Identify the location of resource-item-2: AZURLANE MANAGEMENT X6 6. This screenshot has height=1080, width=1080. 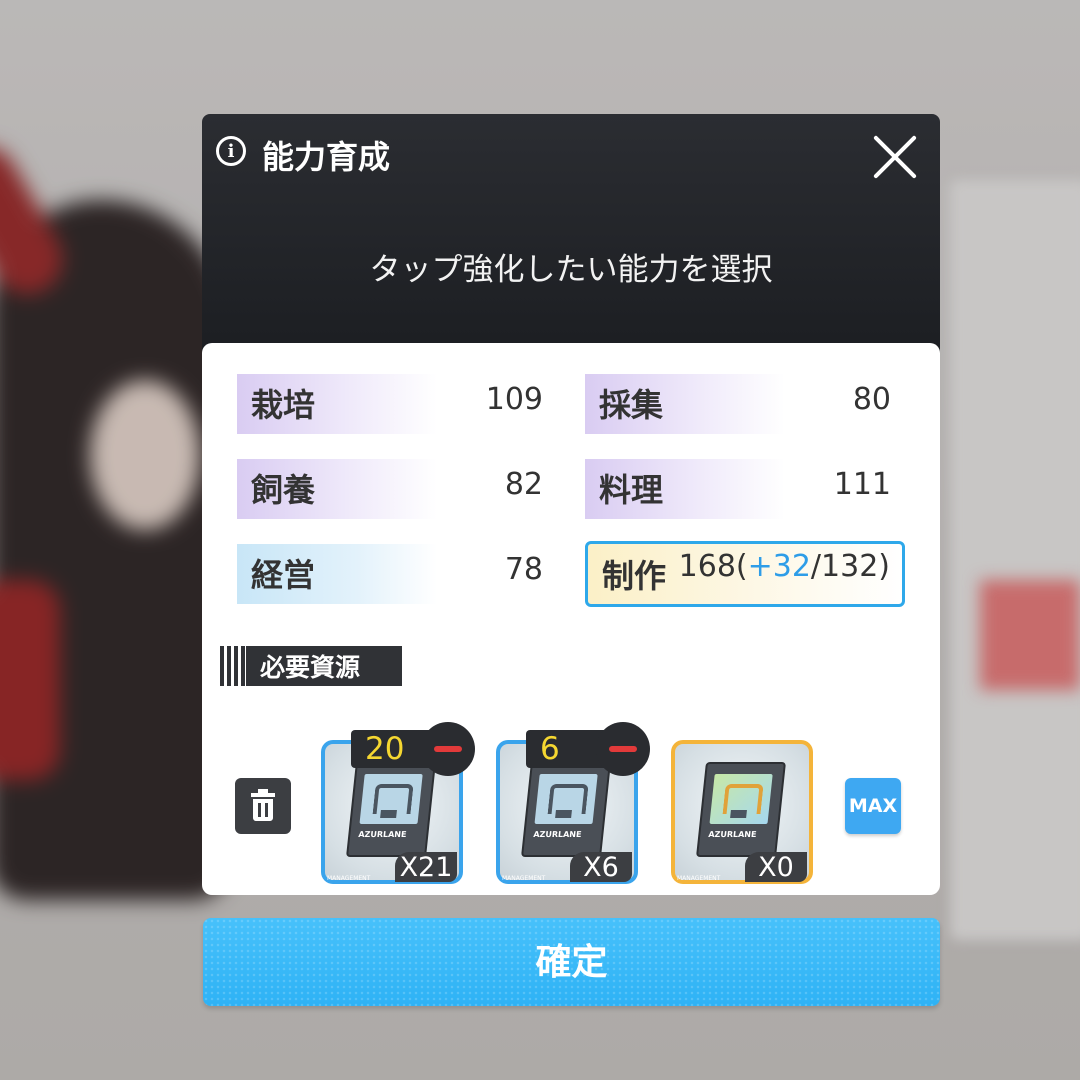
(573, 803).